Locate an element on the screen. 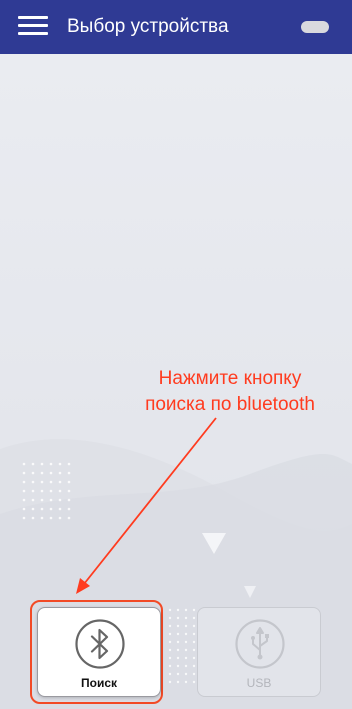 The height and width of the screenshot is (709, 352). bluetooth-icon is located at coordinates (100, 644).